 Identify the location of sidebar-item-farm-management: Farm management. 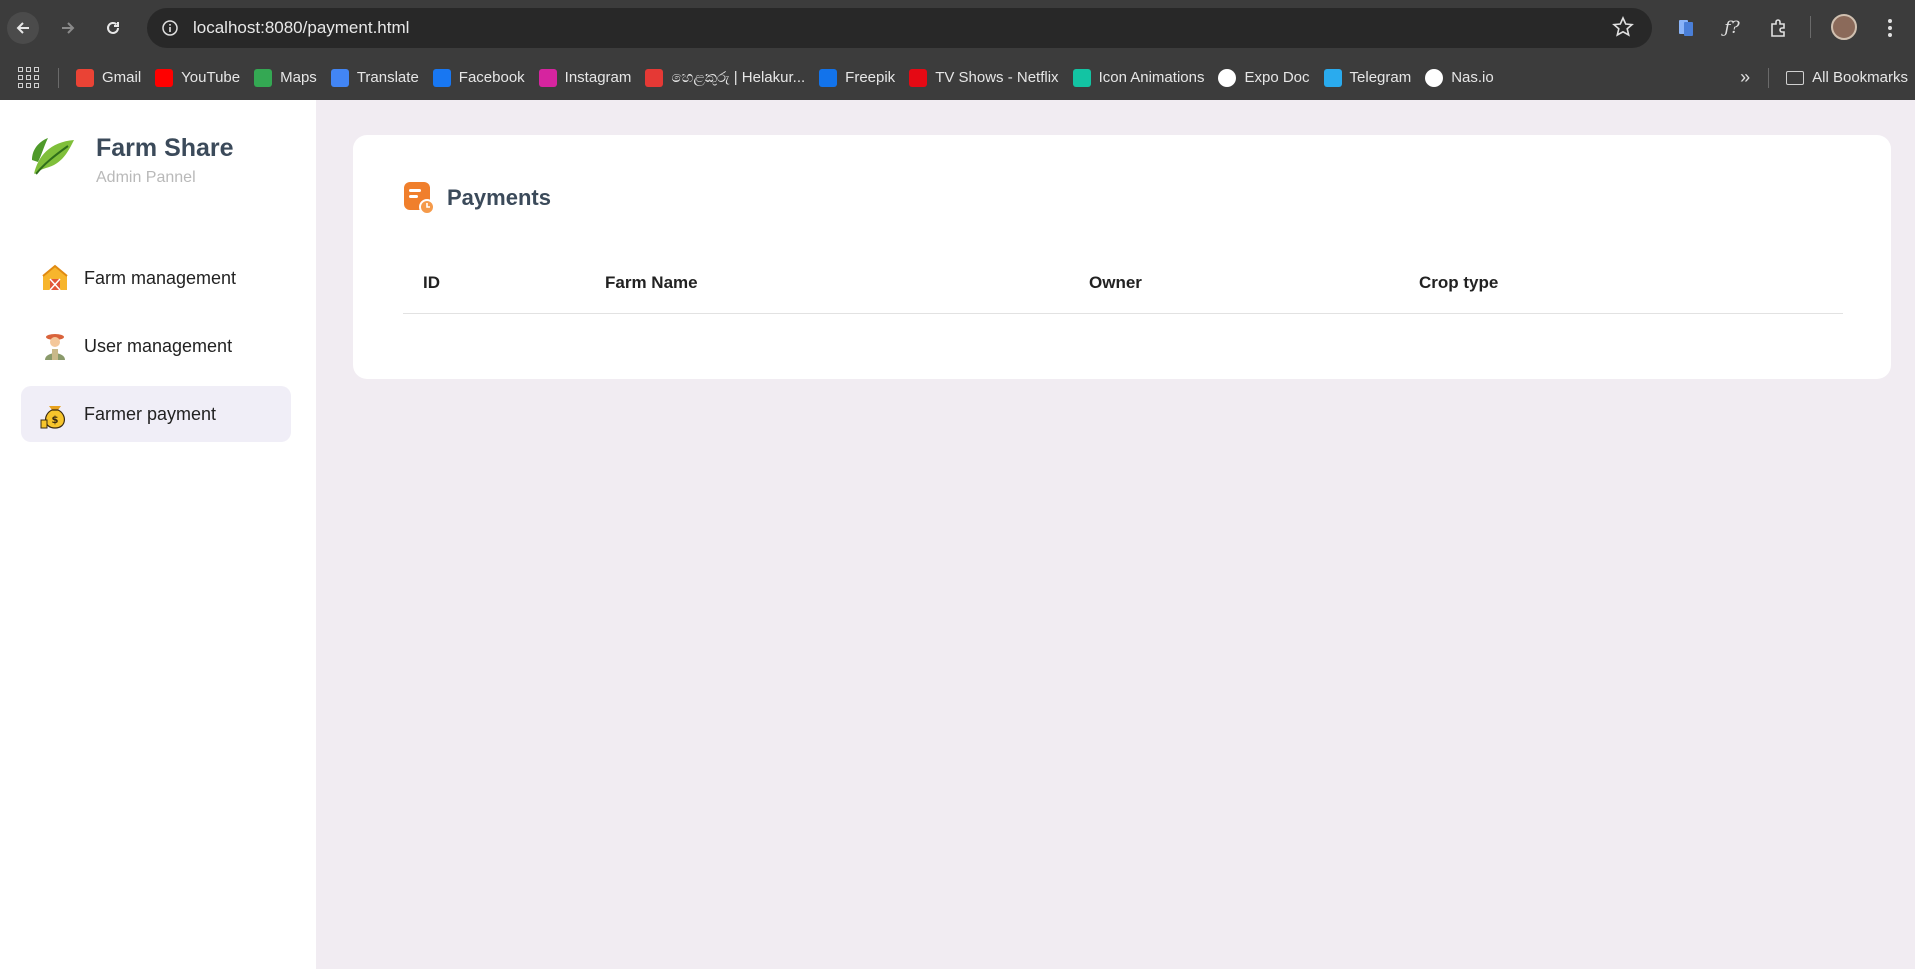
(156, 278).